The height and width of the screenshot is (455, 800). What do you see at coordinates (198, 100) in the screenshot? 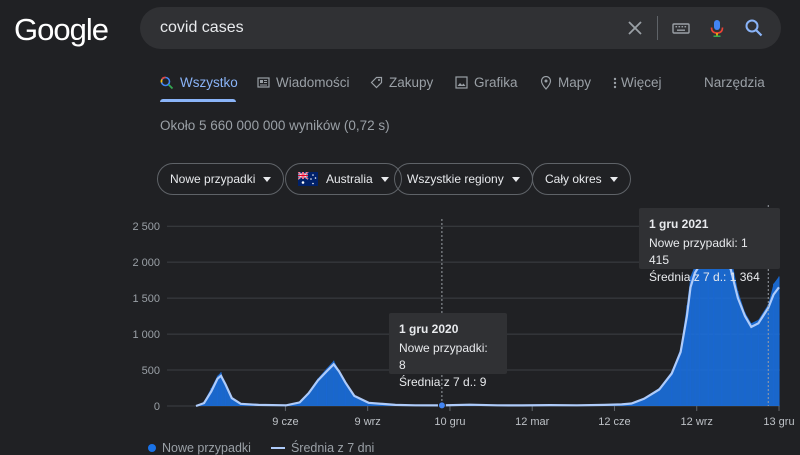
I see `active-tab-indicator` at bounding box center [198, 100].